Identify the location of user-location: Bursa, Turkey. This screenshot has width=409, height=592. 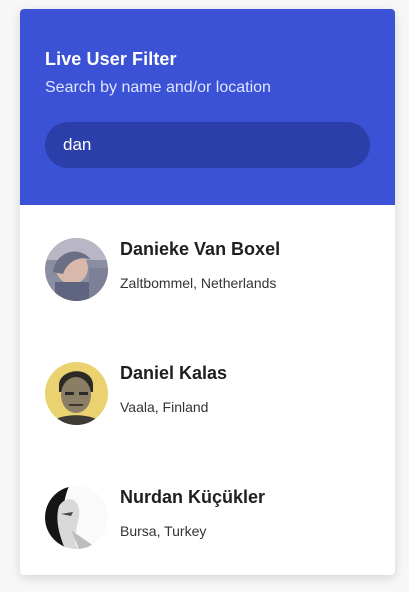
(163, 531).